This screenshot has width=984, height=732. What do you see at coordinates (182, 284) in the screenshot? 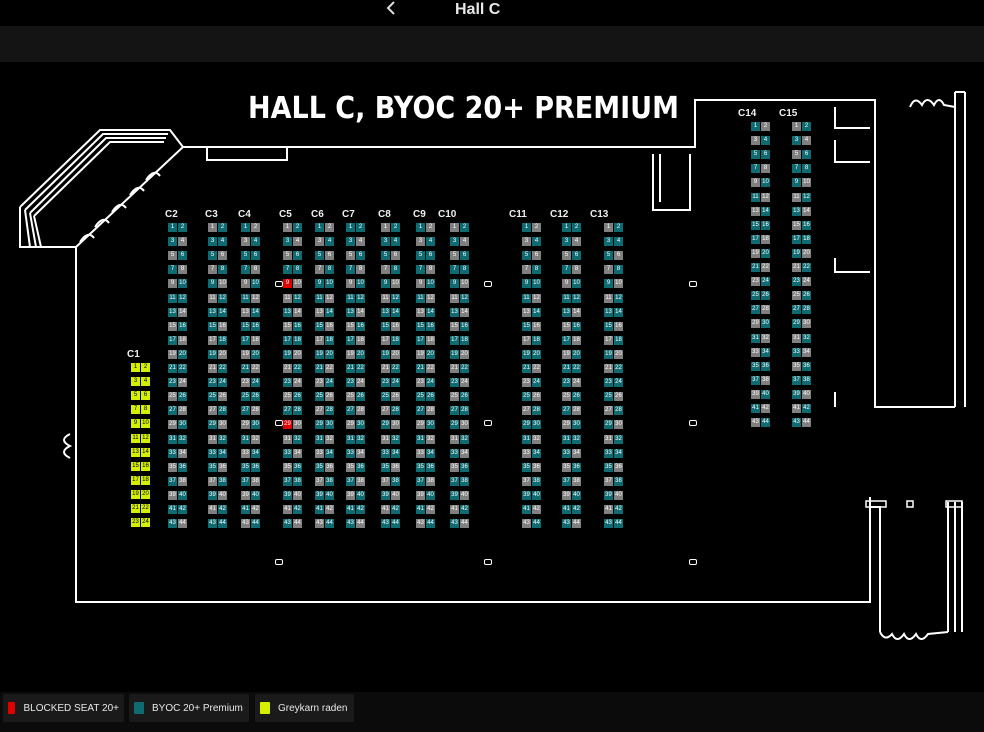
I see `seat: 10` at bounding box center [182, 284].